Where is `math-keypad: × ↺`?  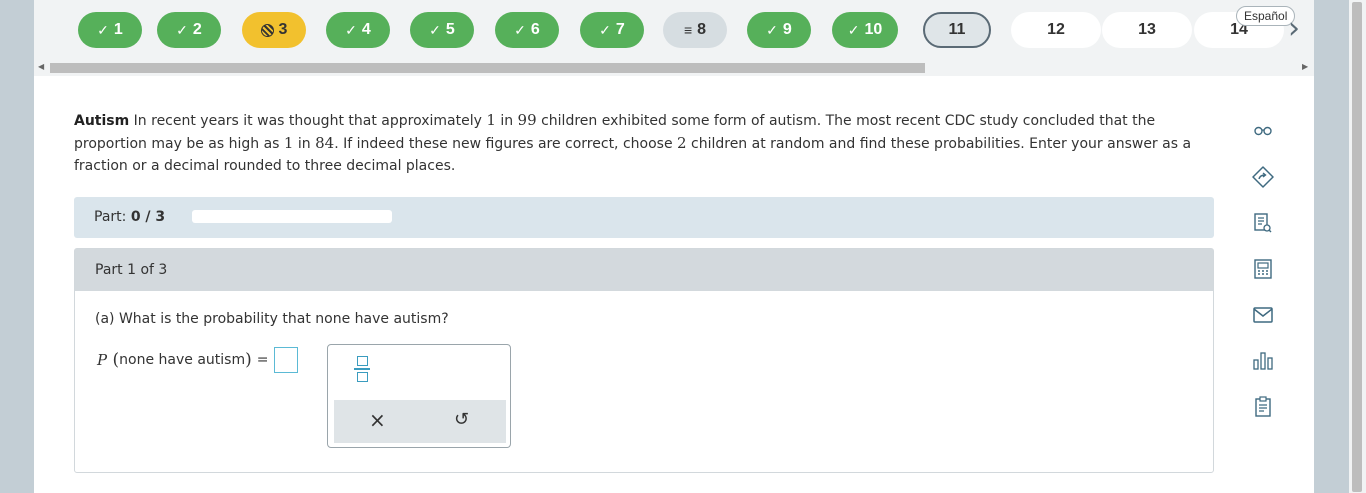
math-keypad: × ↺ is located at coordinates (419, 396).